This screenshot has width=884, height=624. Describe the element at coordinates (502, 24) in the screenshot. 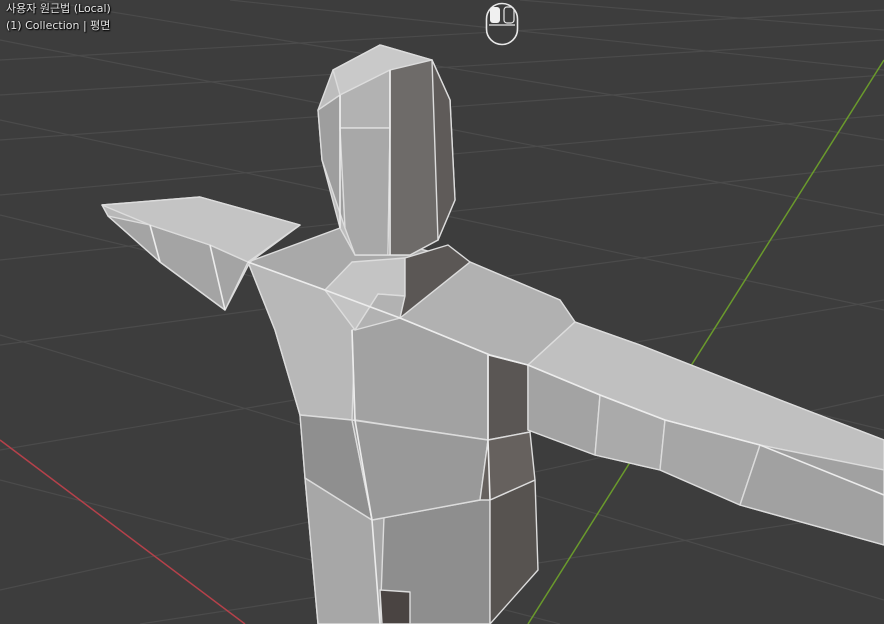

I see `mouse-left-button-icon` at that location.